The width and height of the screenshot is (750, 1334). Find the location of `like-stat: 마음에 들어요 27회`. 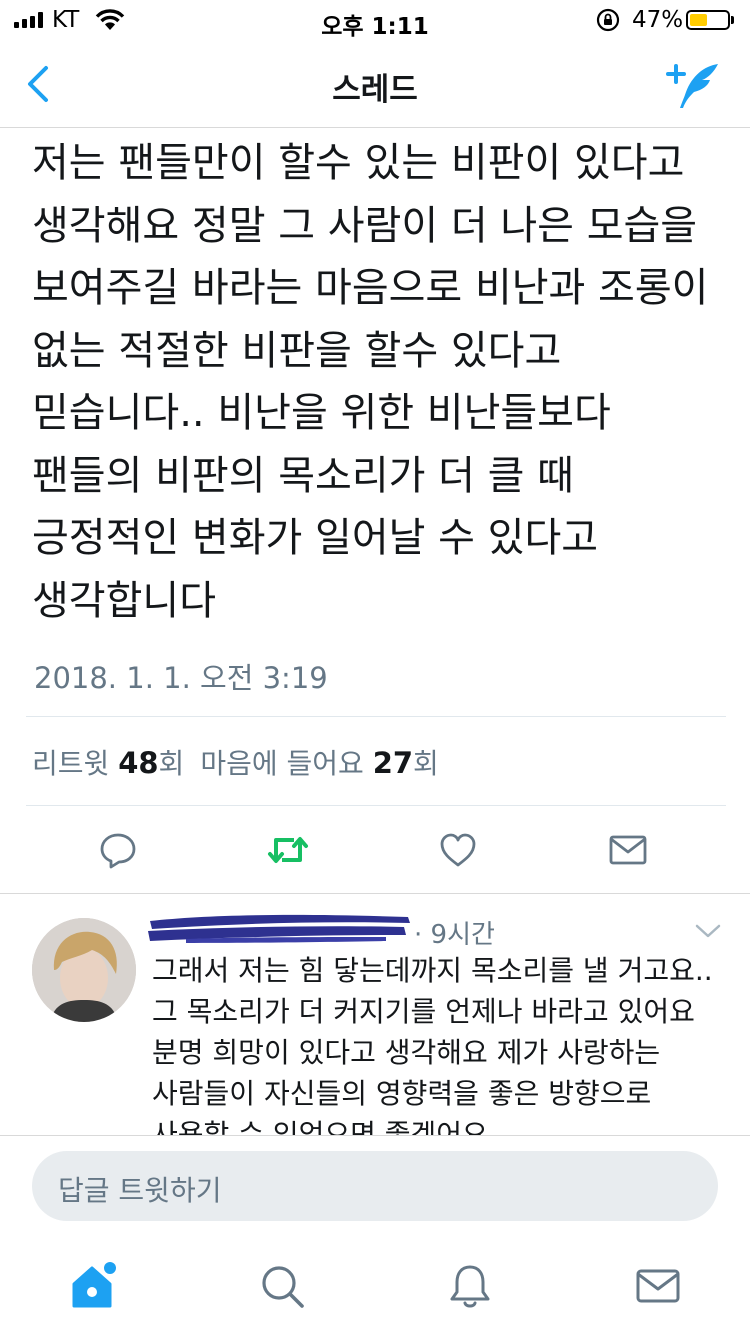

like-stat: 마음에 들어요 27회 is located at coordinates (319, 762).